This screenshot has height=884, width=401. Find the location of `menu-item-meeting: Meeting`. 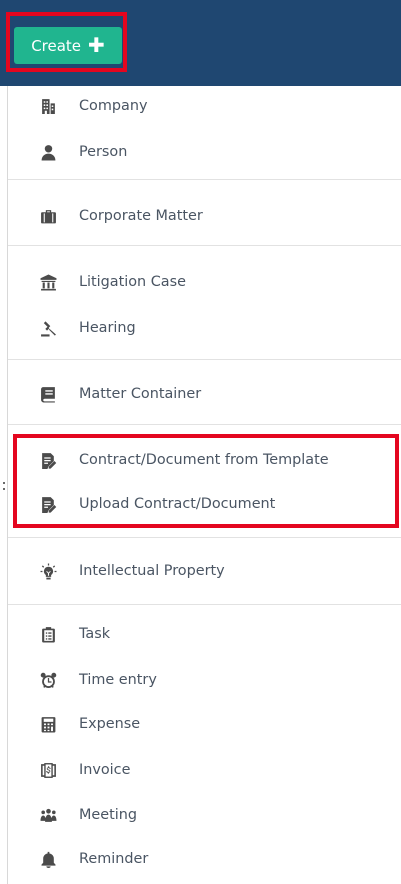

menu-item-meeting: Meeting is located at coordinates (204, 815).